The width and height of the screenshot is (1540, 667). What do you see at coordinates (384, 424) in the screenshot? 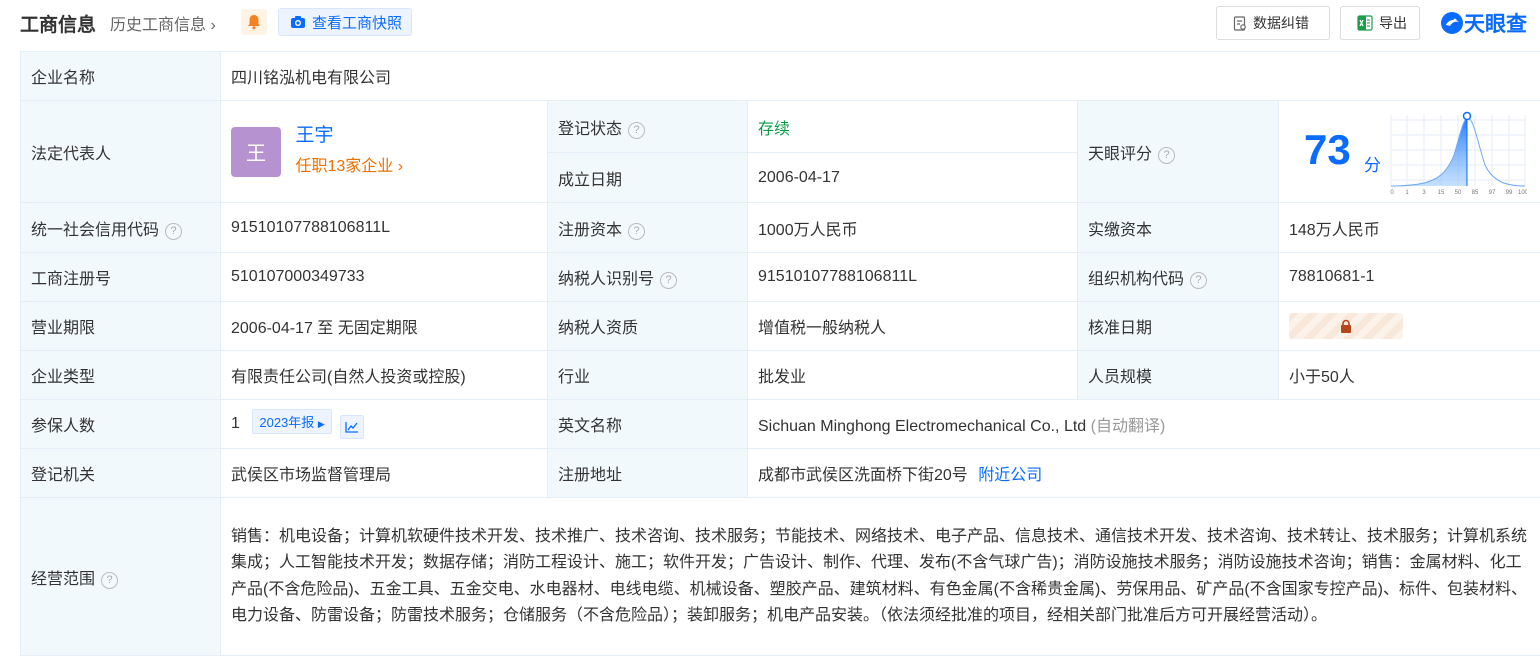
I see `insured-cell: 1 2023年报 ▶` at bounding box center [384, 424].